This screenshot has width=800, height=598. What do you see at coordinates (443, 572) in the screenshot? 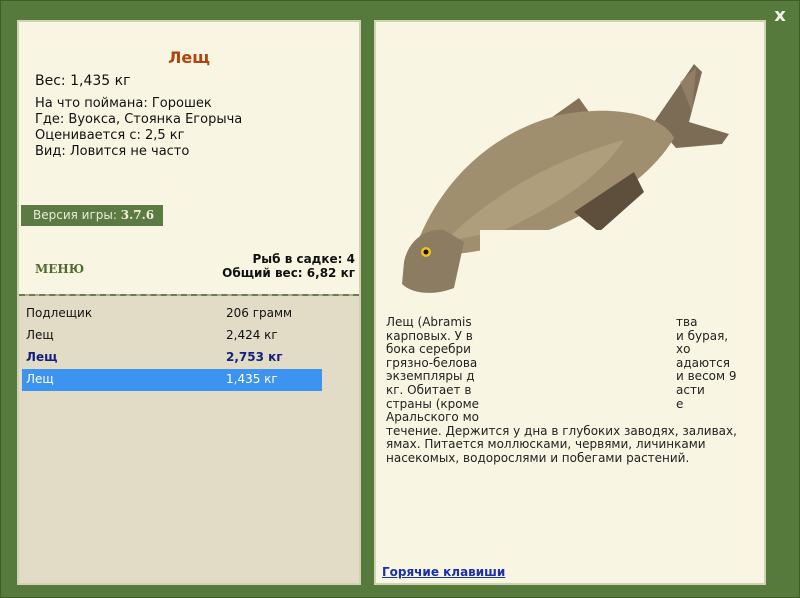
I see `hotkeys-link: Горячие клавиши` at bounding box center [443, 572].